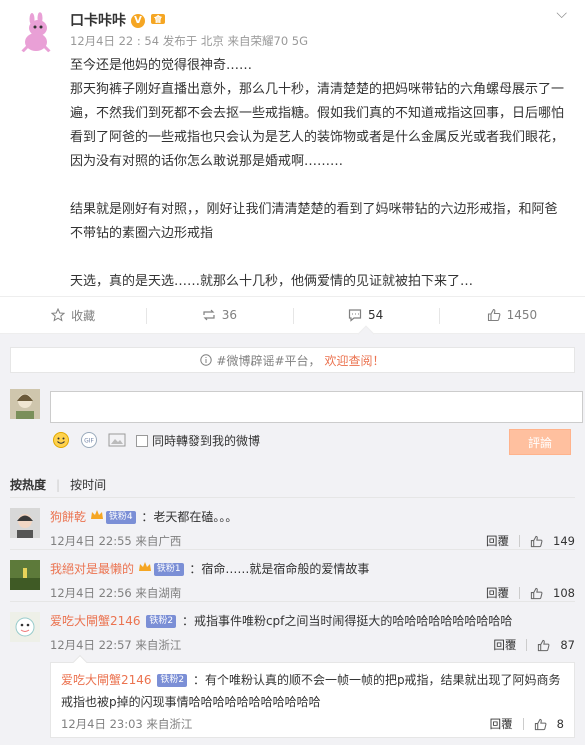  Describe the element at coordinates (534, 645) in the screenshot. I see `comment-ops: 回覆 87` at that location.